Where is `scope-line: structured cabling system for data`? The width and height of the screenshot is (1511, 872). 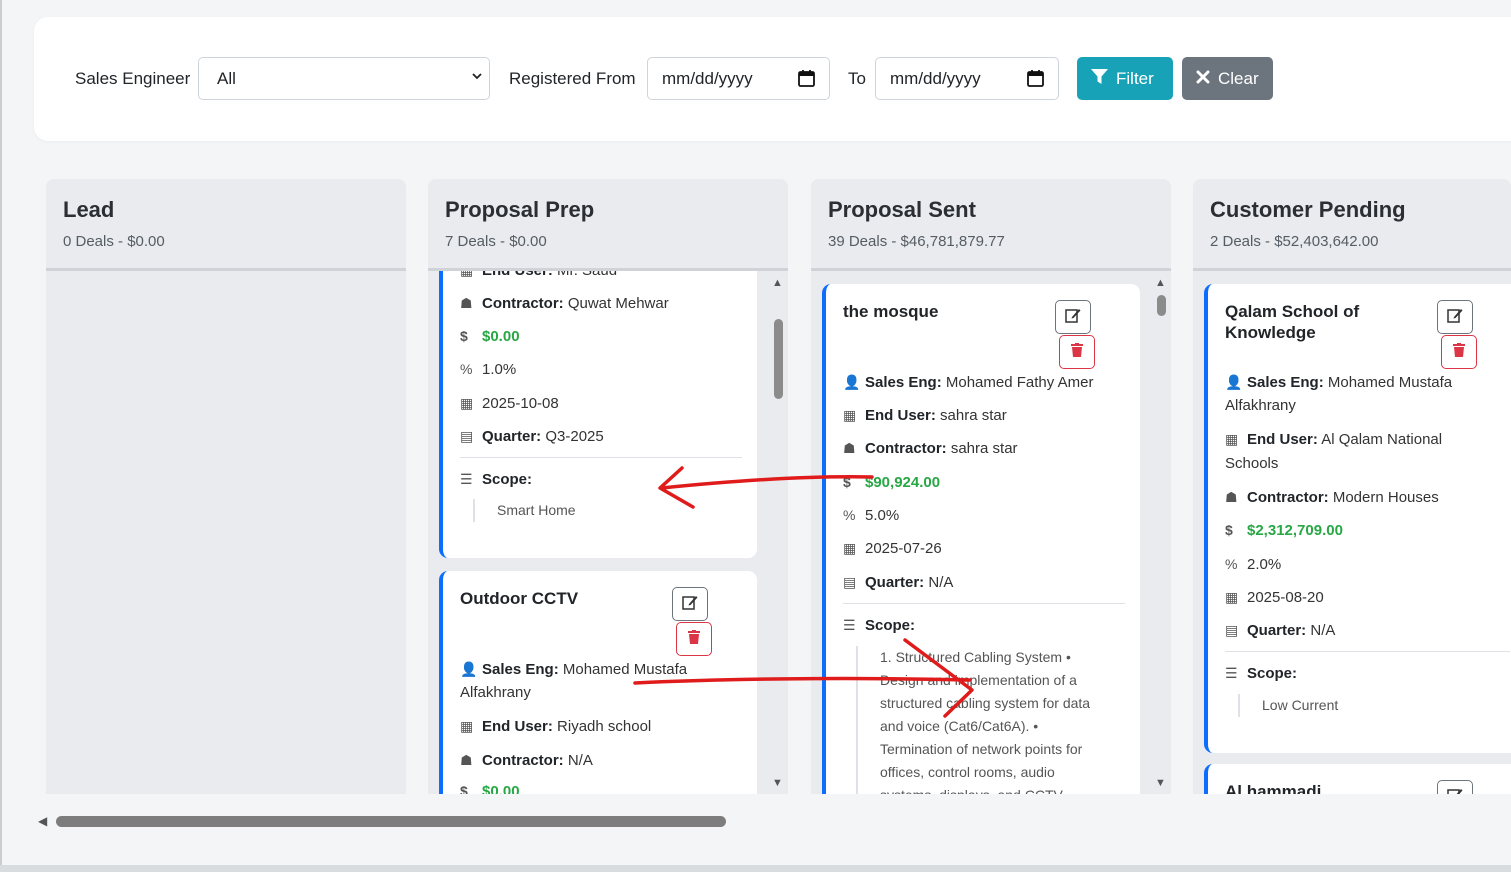 scope-line: structured cabling system for data is located at coordinates (985, 703).